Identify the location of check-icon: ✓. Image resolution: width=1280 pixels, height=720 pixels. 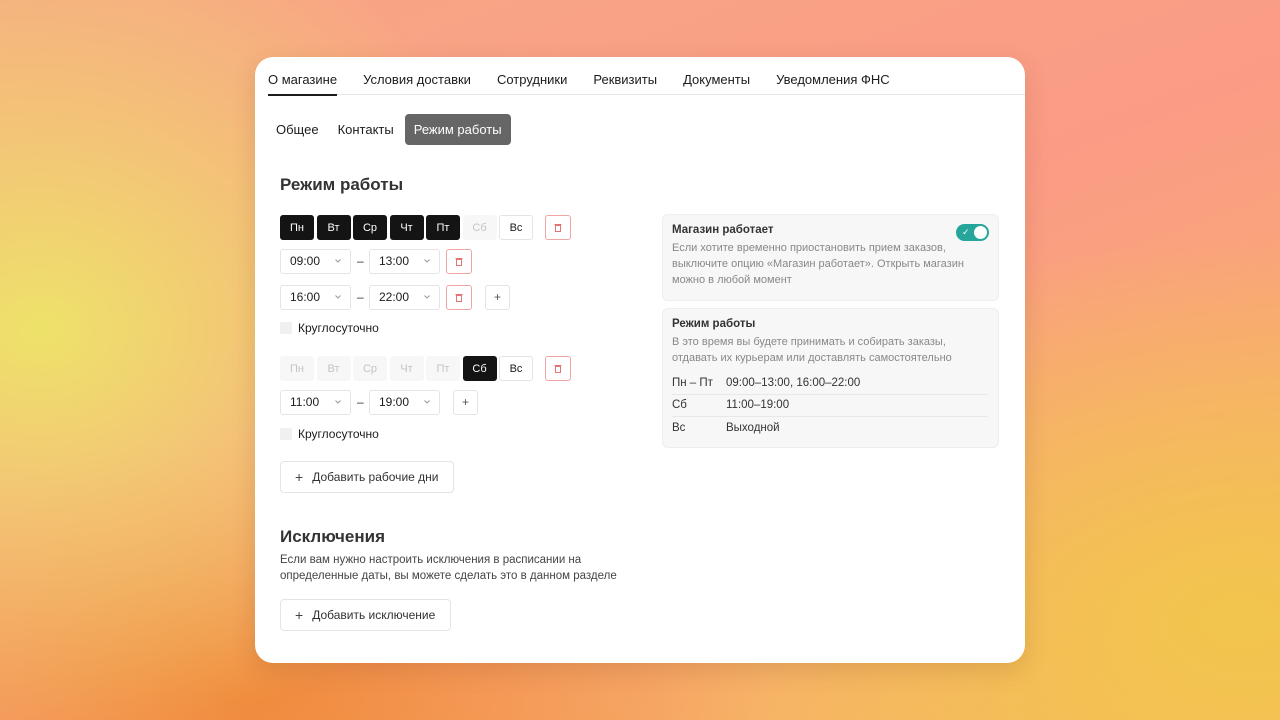
(966, 232).